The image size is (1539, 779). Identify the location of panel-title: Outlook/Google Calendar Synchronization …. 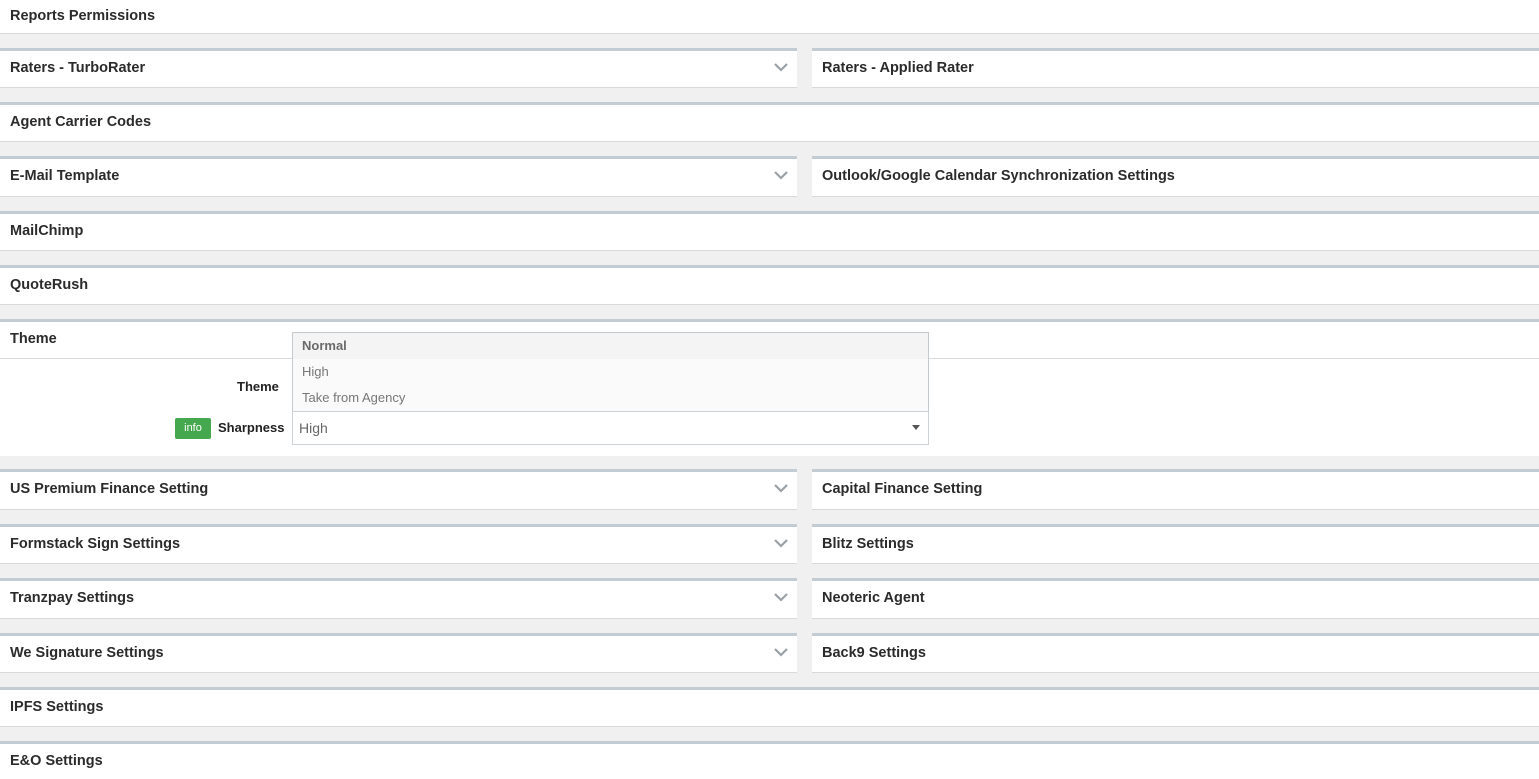
(998, 176).